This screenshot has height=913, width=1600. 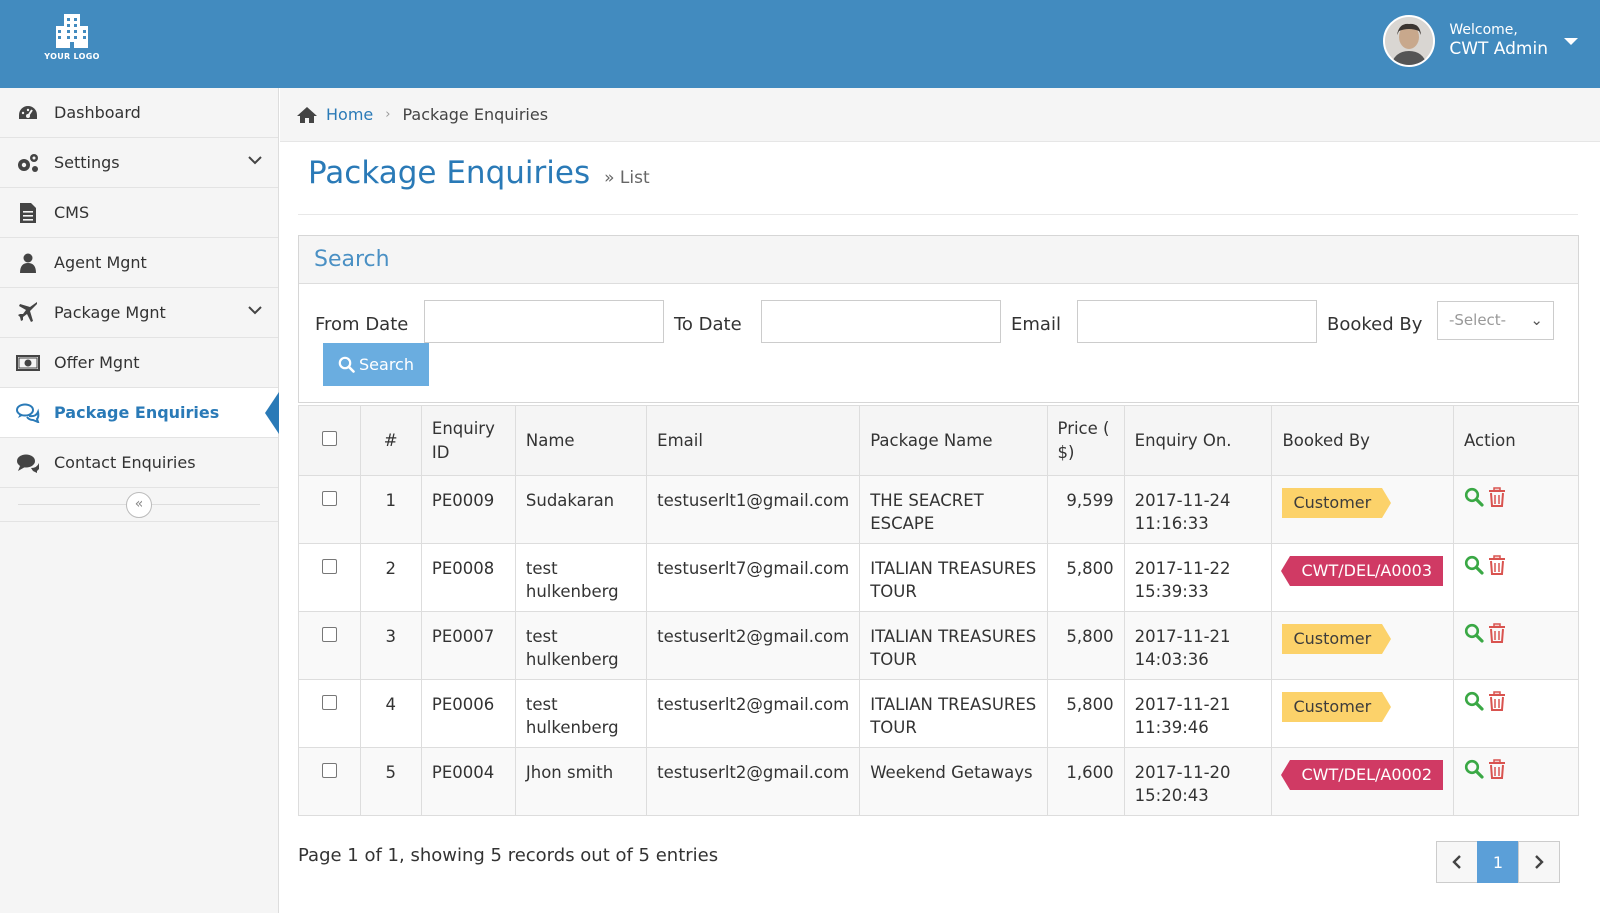 What do you see at coordinates (329, 438) in the screenshot?
I see `select-all-checkbox` at bounding box center [329, 438].